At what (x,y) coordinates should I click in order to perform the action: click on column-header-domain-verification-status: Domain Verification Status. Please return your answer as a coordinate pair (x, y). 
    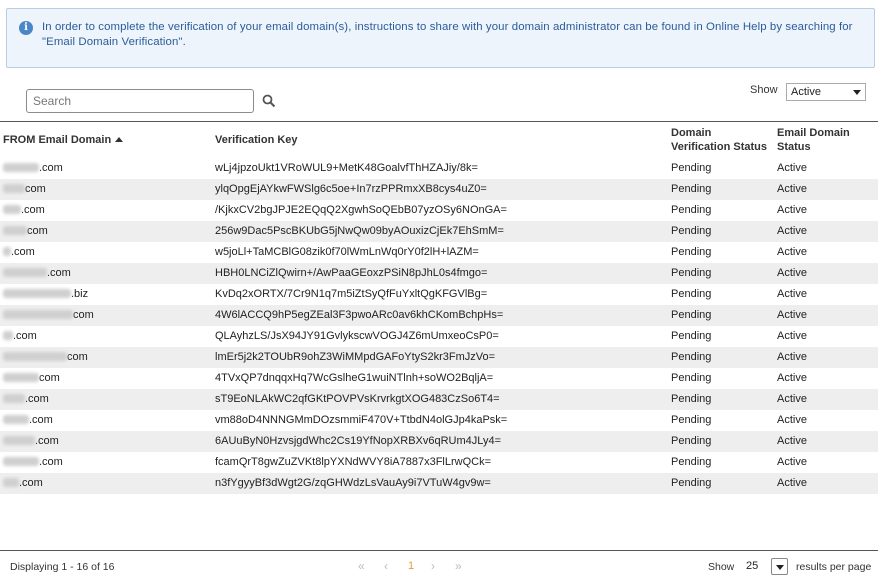
    Looking at the image, I should click on (719, 140).